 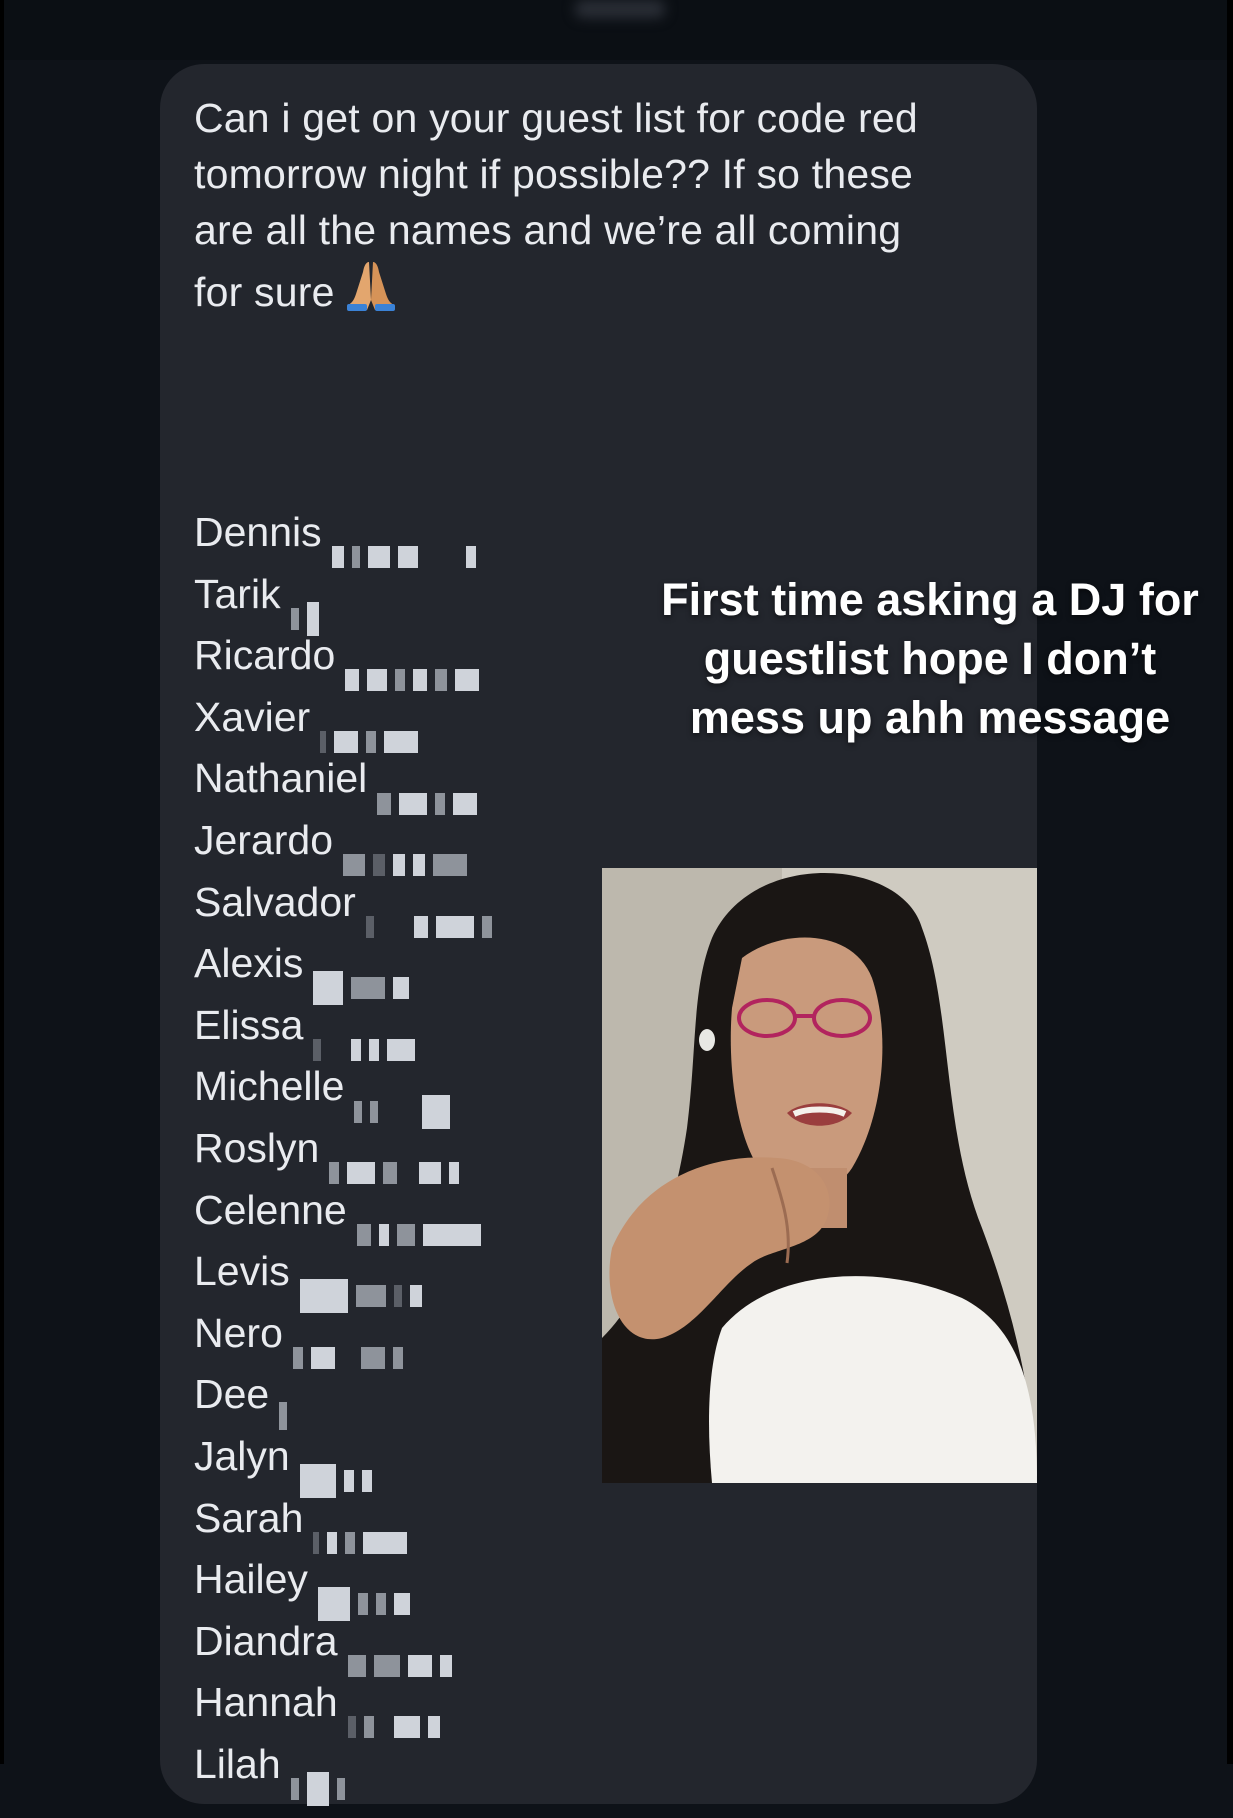 I want to click on message-line-text: for sure, so click(x=264, y=292).